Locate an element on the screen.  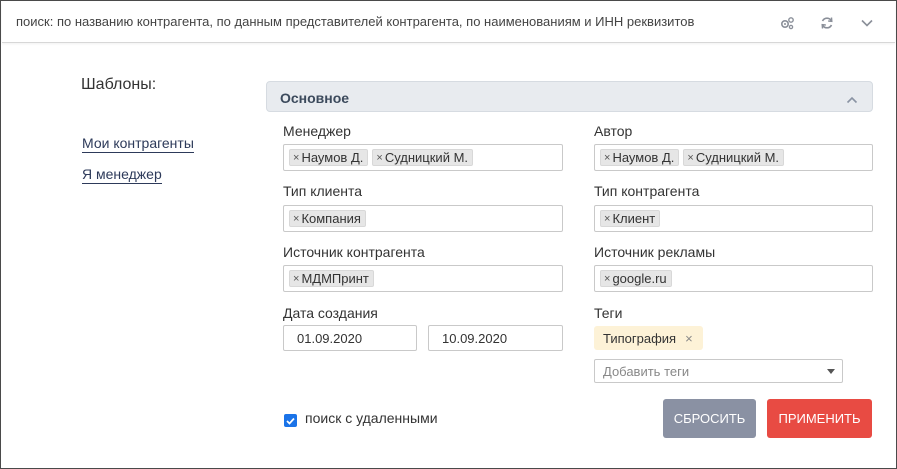
source-field: × МДМПринт is located at coordinates (423, 278).